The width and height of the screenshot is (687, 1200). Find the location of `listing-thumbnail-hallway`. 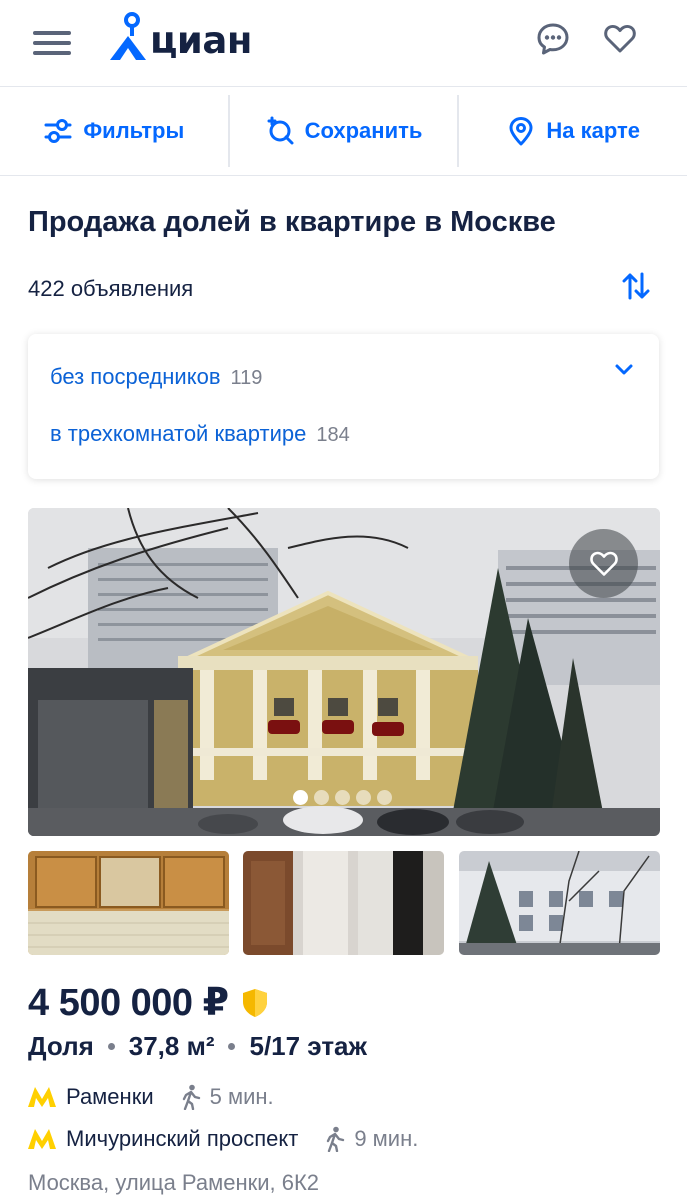

listing-thumbnail-hallway is located at coordinates (343, 903).